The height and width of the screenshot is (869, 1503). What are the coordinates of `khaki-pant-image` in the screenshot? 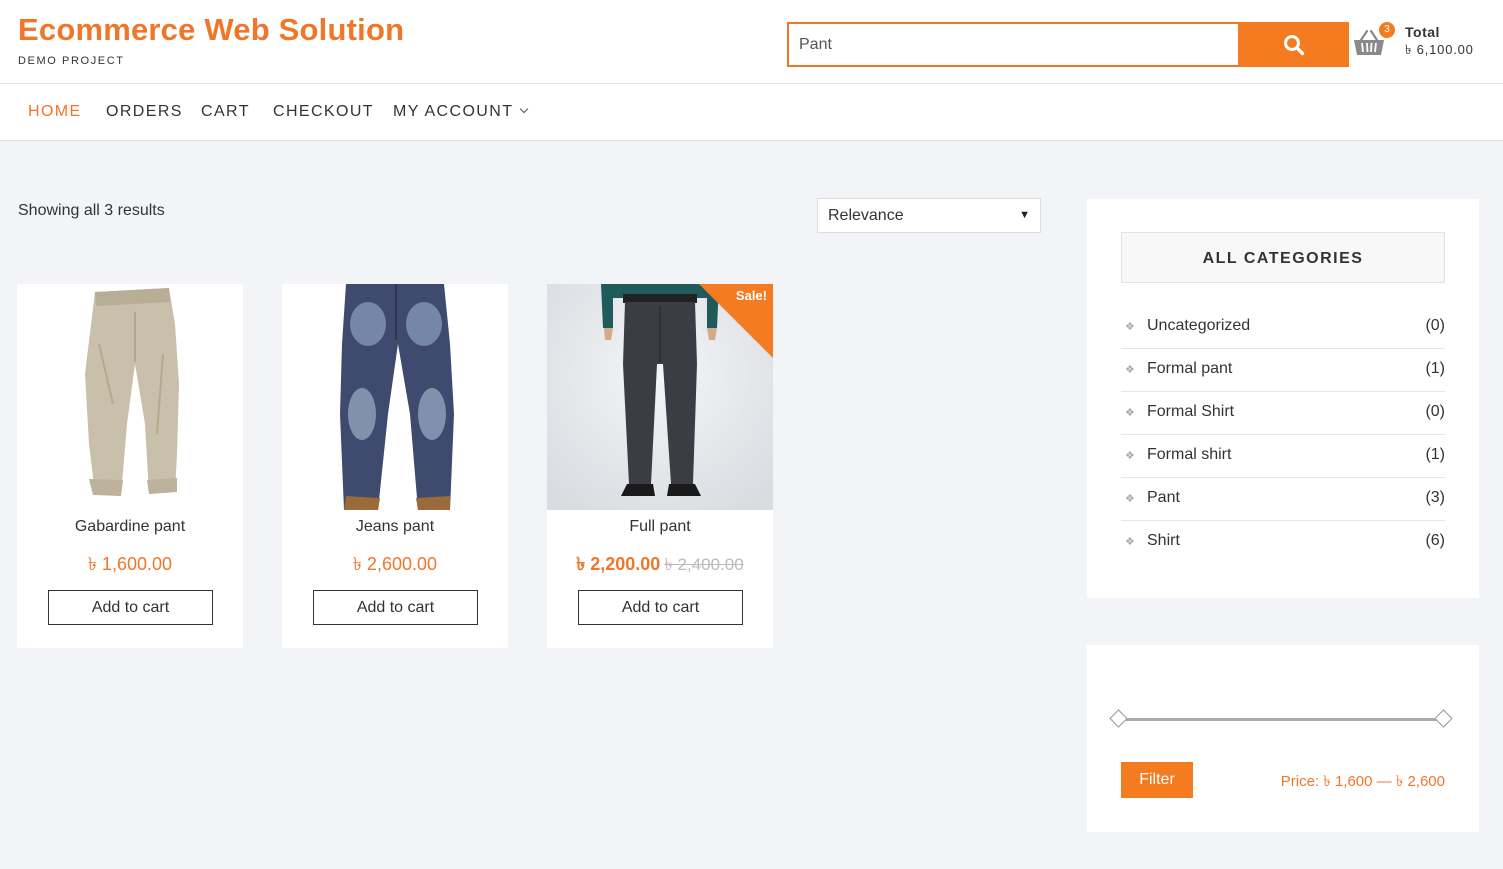 It's located at (130, 397).